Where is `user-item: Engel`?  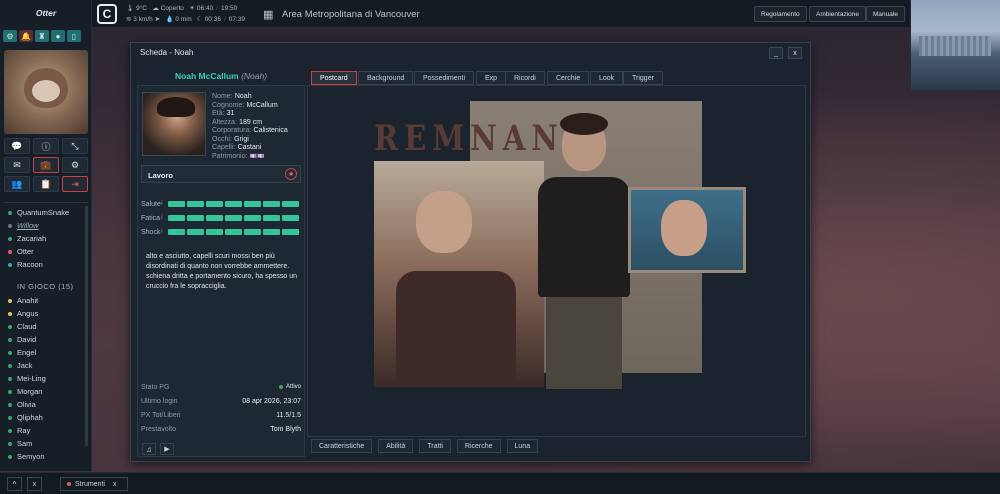 user-item: Engel is located at coordinates (44, 352).